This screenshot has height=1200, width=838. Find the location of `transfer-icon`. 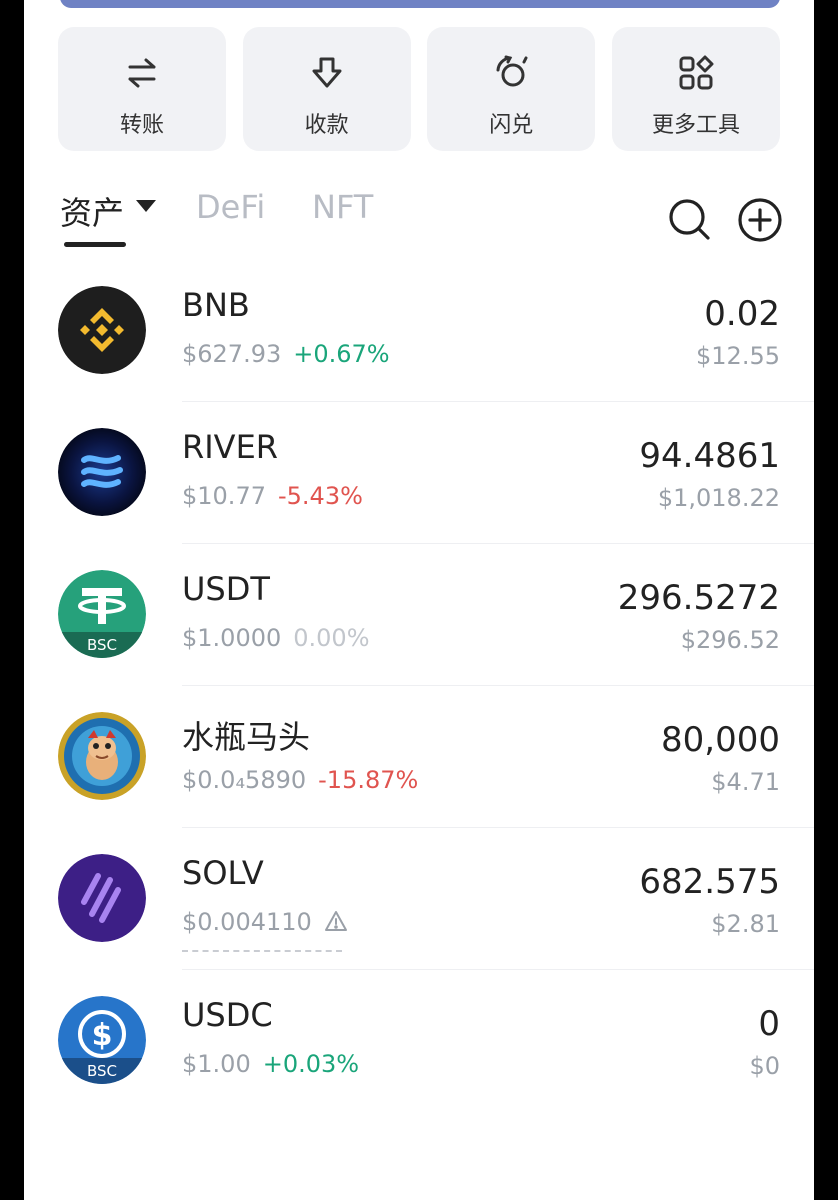

transfer-icon is located at coordinates (142, 73).